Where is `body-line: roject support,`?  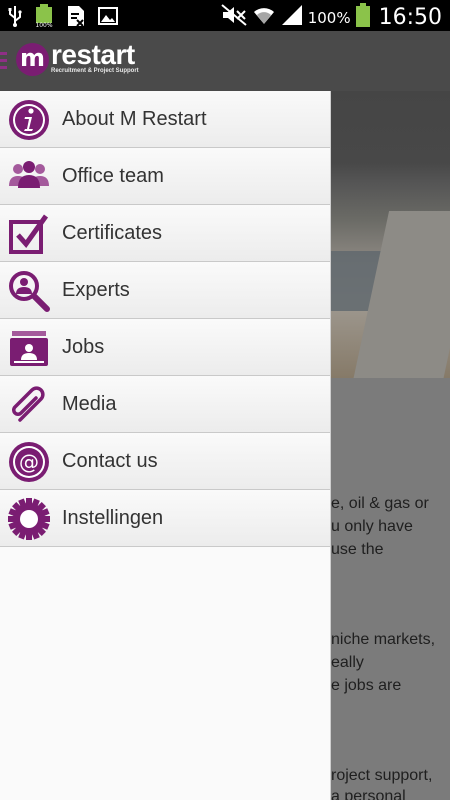
body-line: roject support, is located at coordinates (382, 775).